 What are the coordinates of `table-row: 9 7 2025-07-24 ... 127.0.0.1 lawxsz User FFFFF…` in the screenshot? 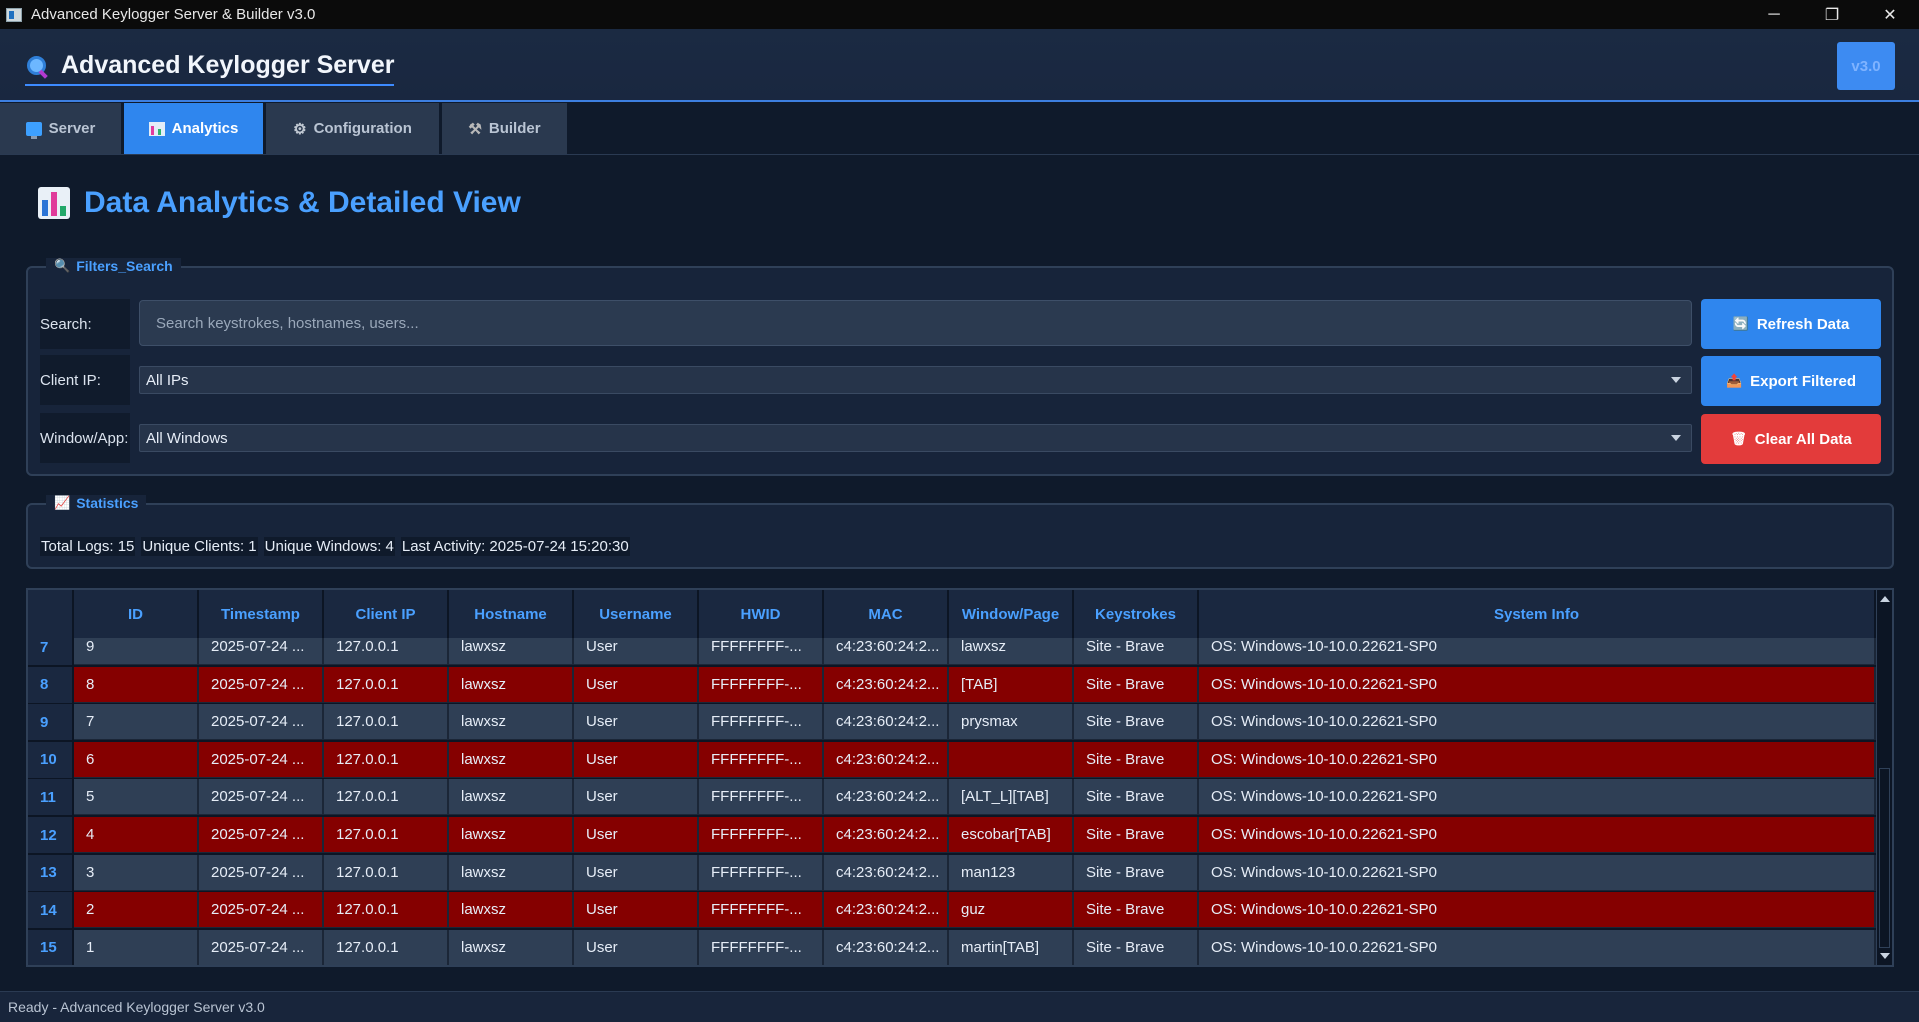 It's located at (952, 722).